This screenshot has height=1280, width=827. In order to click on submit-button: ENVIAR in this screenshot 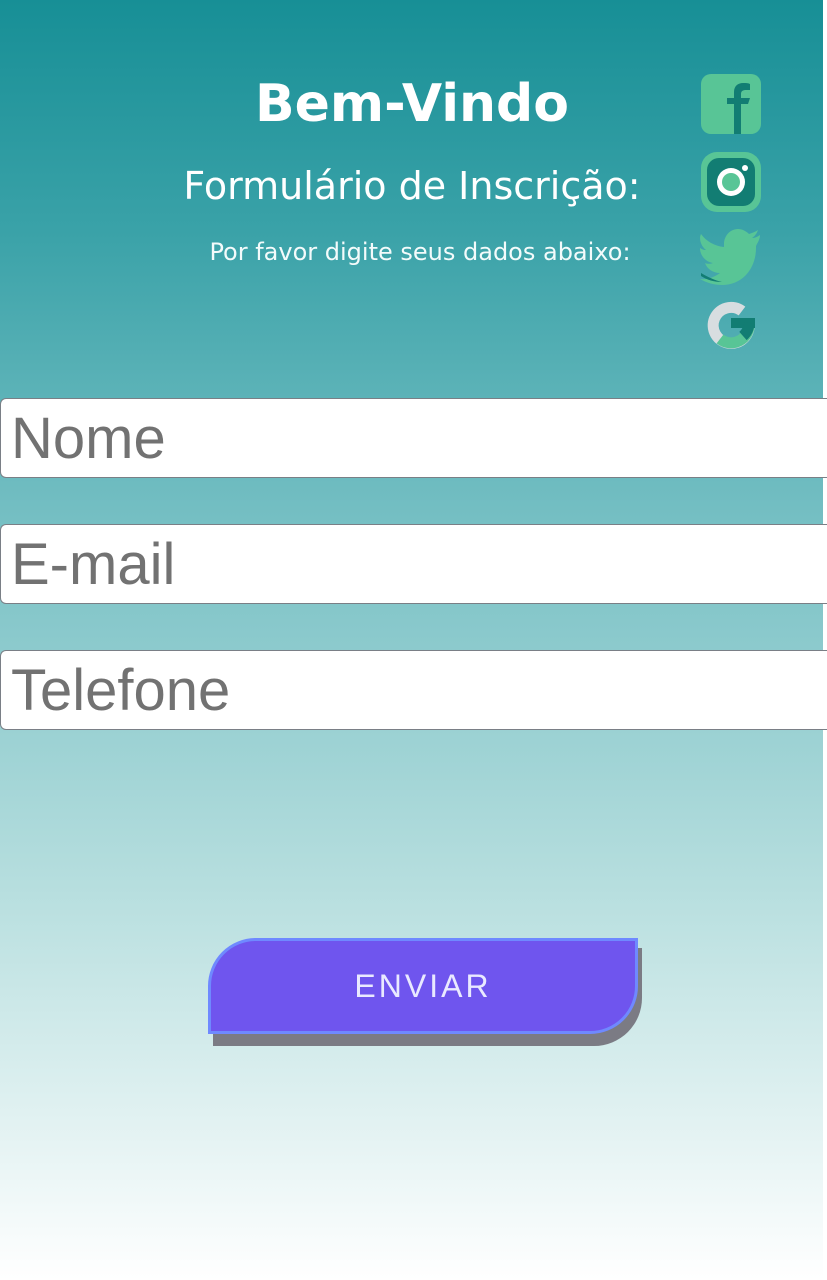, I will do `click(423, 986)`.